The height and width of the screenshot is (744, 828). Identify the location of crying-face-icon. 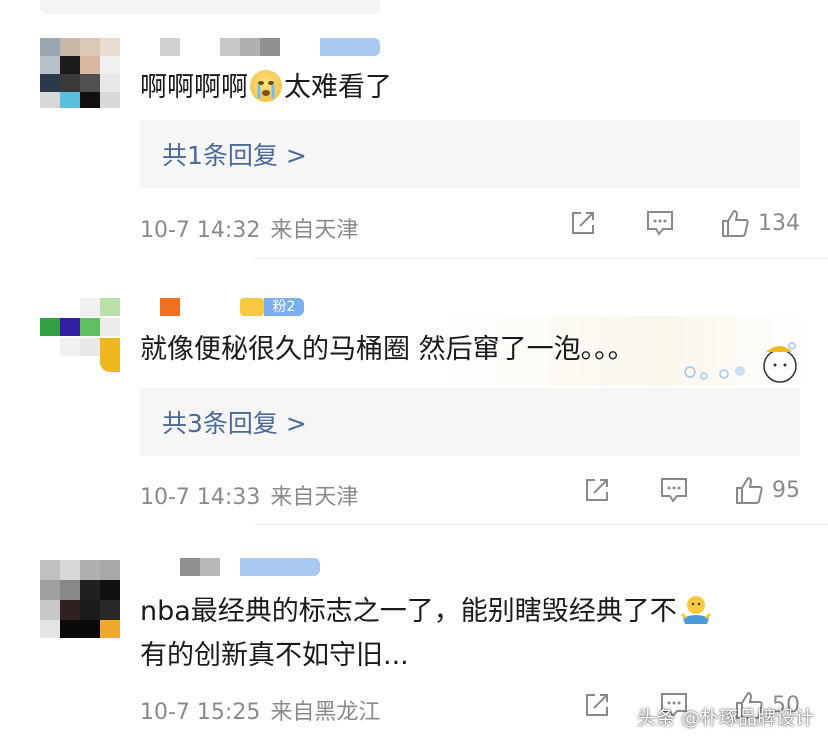
(266, 86).